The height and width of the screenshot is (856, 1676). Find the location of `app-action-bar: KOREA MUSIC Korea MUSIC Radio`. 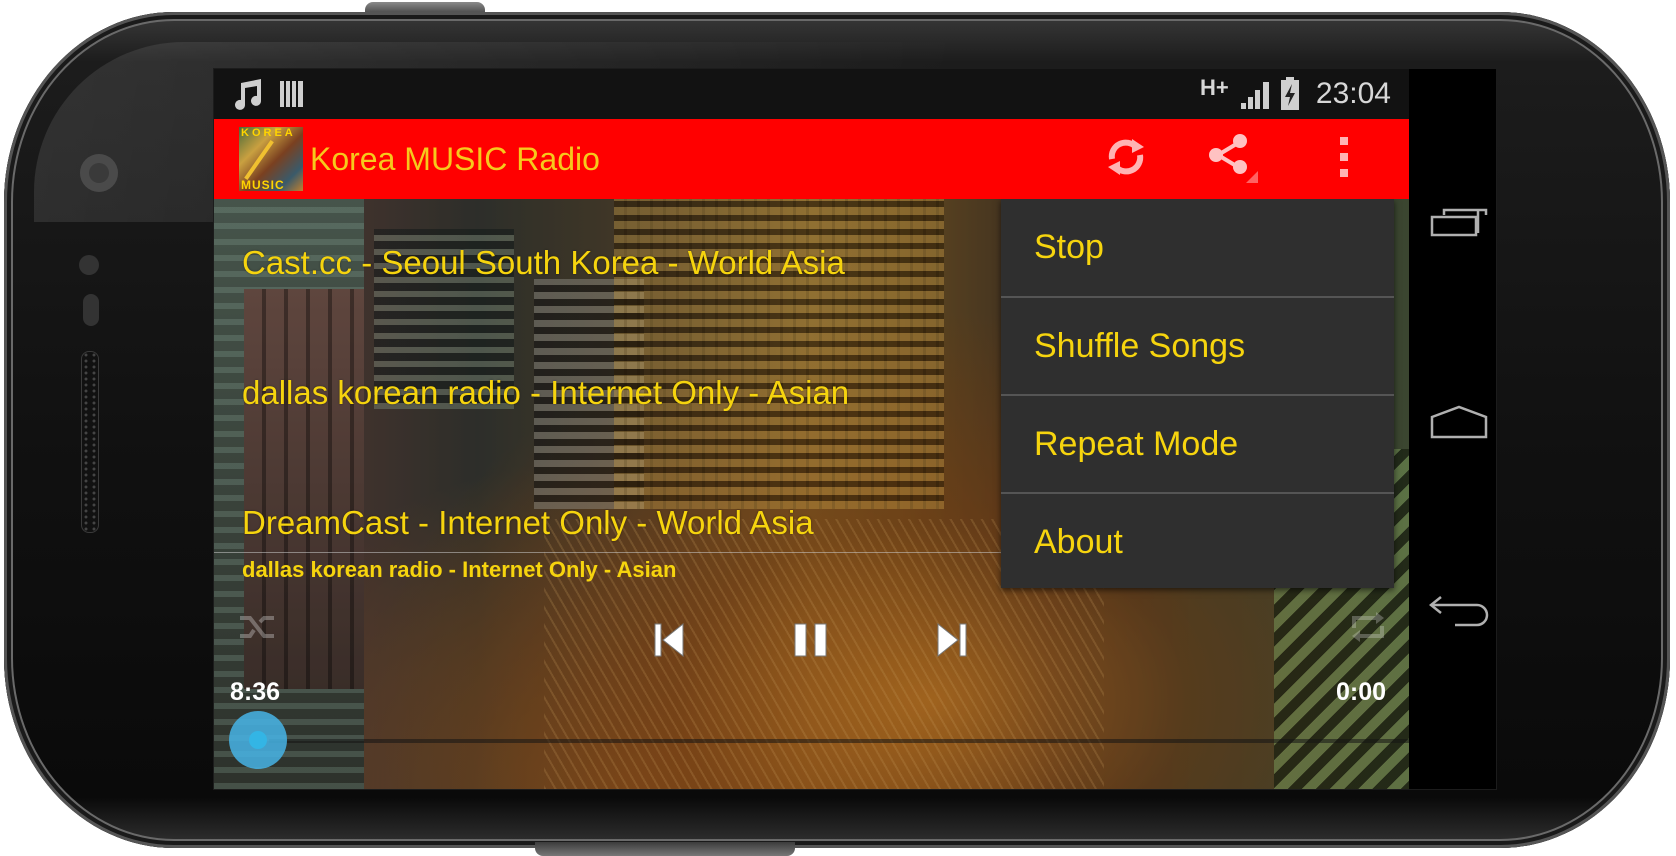

app-action-bar: KOREA MUSIC Korea MUSIC Radio is located at coordinates (811, 159).